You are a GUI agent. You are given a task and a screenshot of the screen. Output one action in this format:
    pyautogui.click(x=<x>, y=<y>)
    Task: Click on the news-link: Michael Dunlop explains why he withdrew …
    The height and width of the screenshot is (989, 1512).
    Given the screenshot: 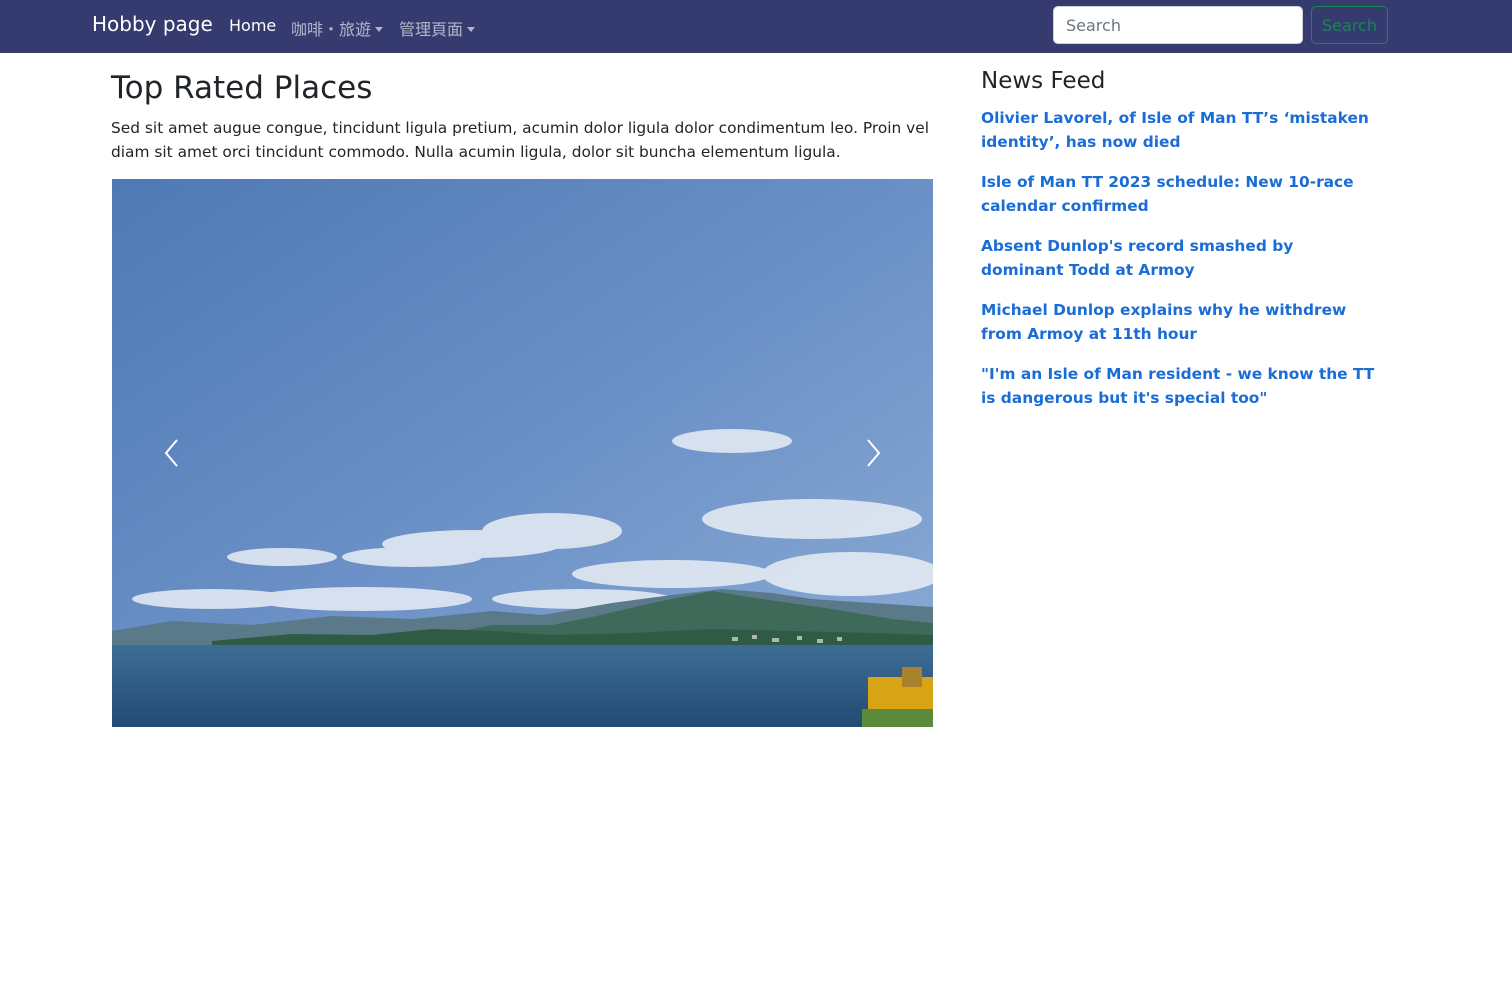 What is the action you would take?
    pyautogui.click(x=1181, y=322)
    